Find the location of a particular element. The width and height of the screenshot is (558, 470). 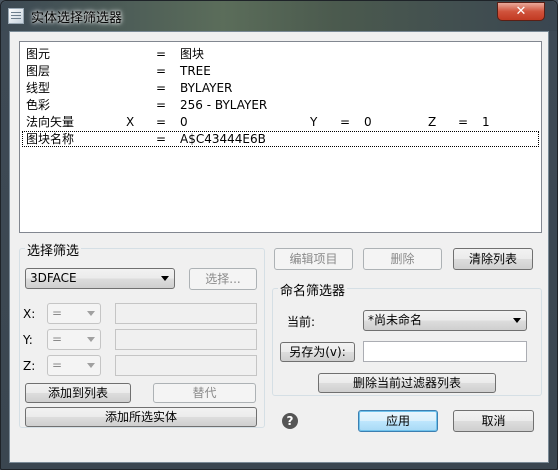

list-item: 图层 = TREE is located at coordinates (280, 71).